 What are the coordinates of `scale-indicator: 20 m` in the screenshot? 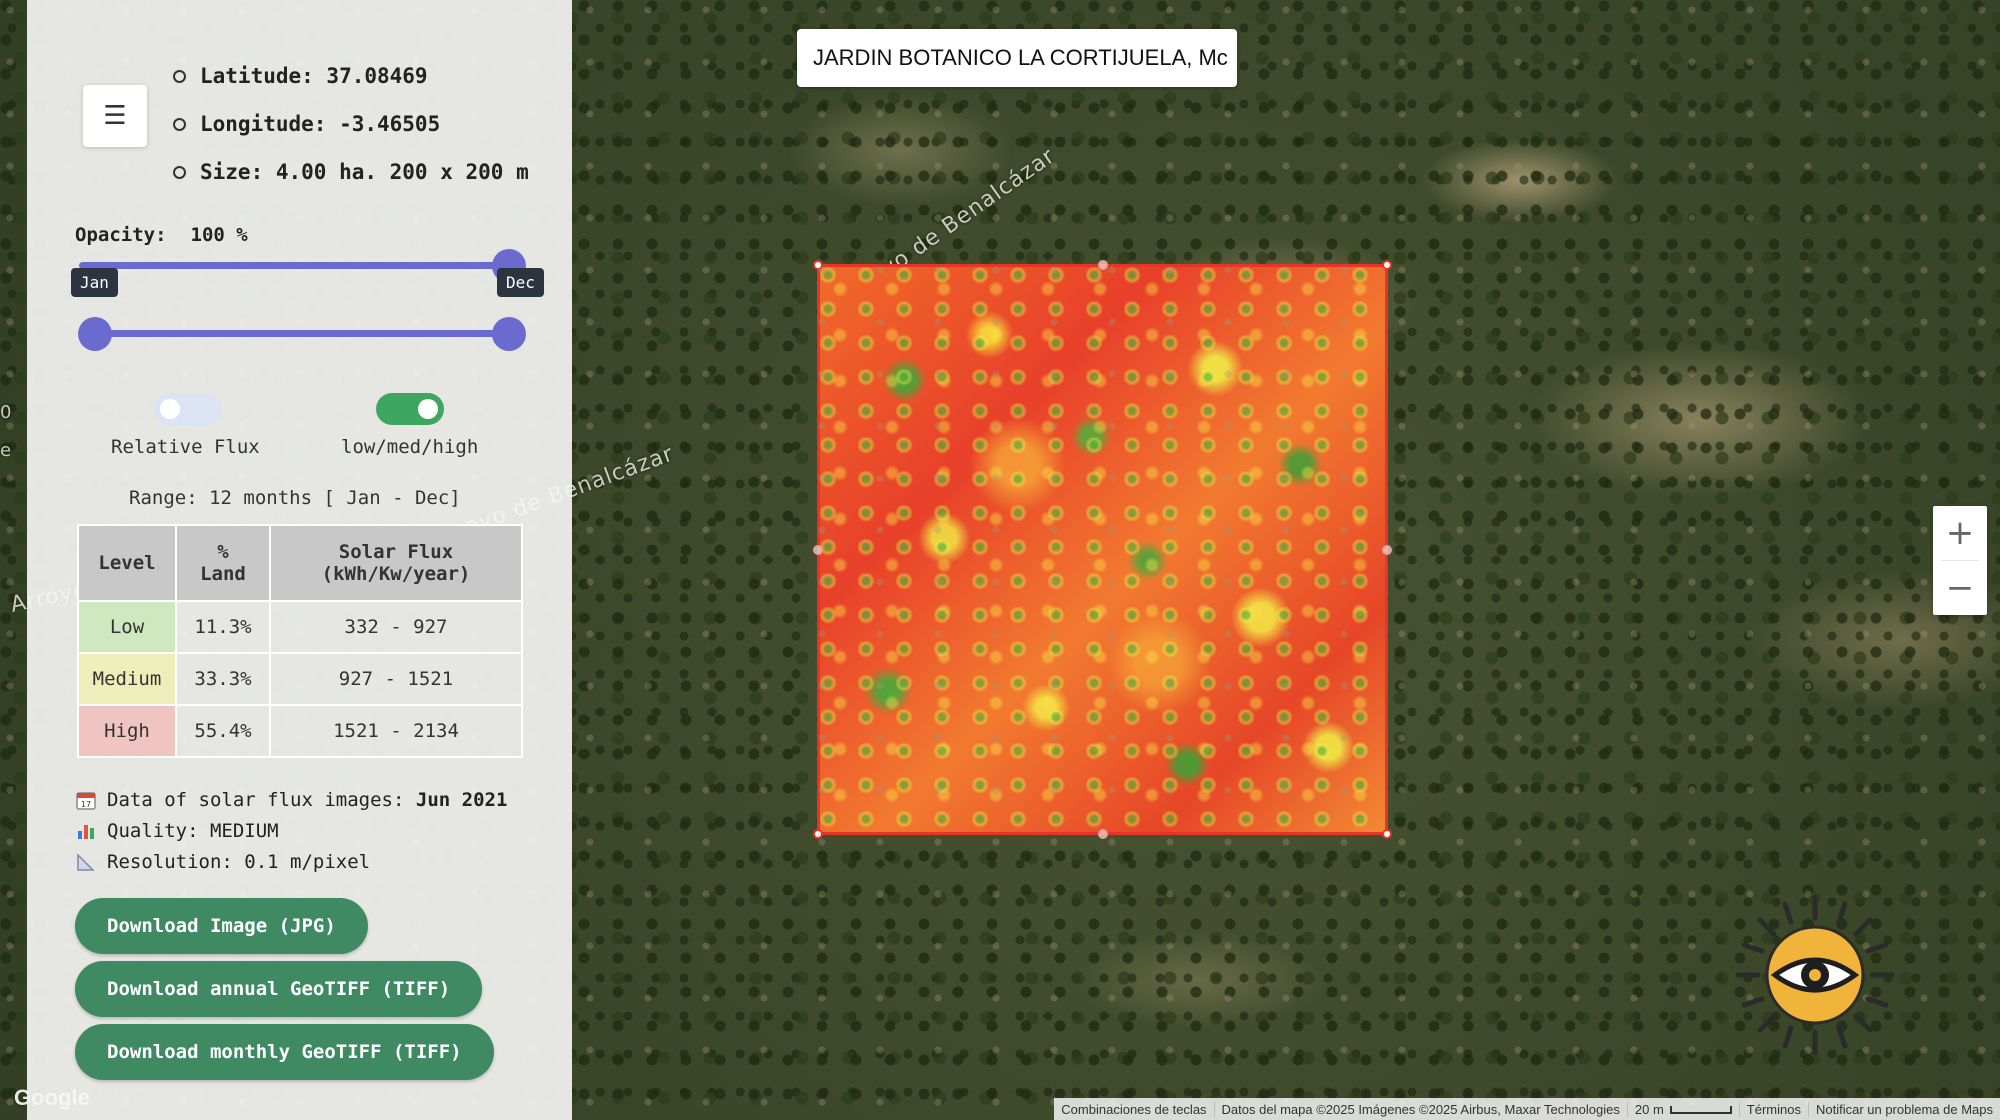 It's located at (1682, 1109).